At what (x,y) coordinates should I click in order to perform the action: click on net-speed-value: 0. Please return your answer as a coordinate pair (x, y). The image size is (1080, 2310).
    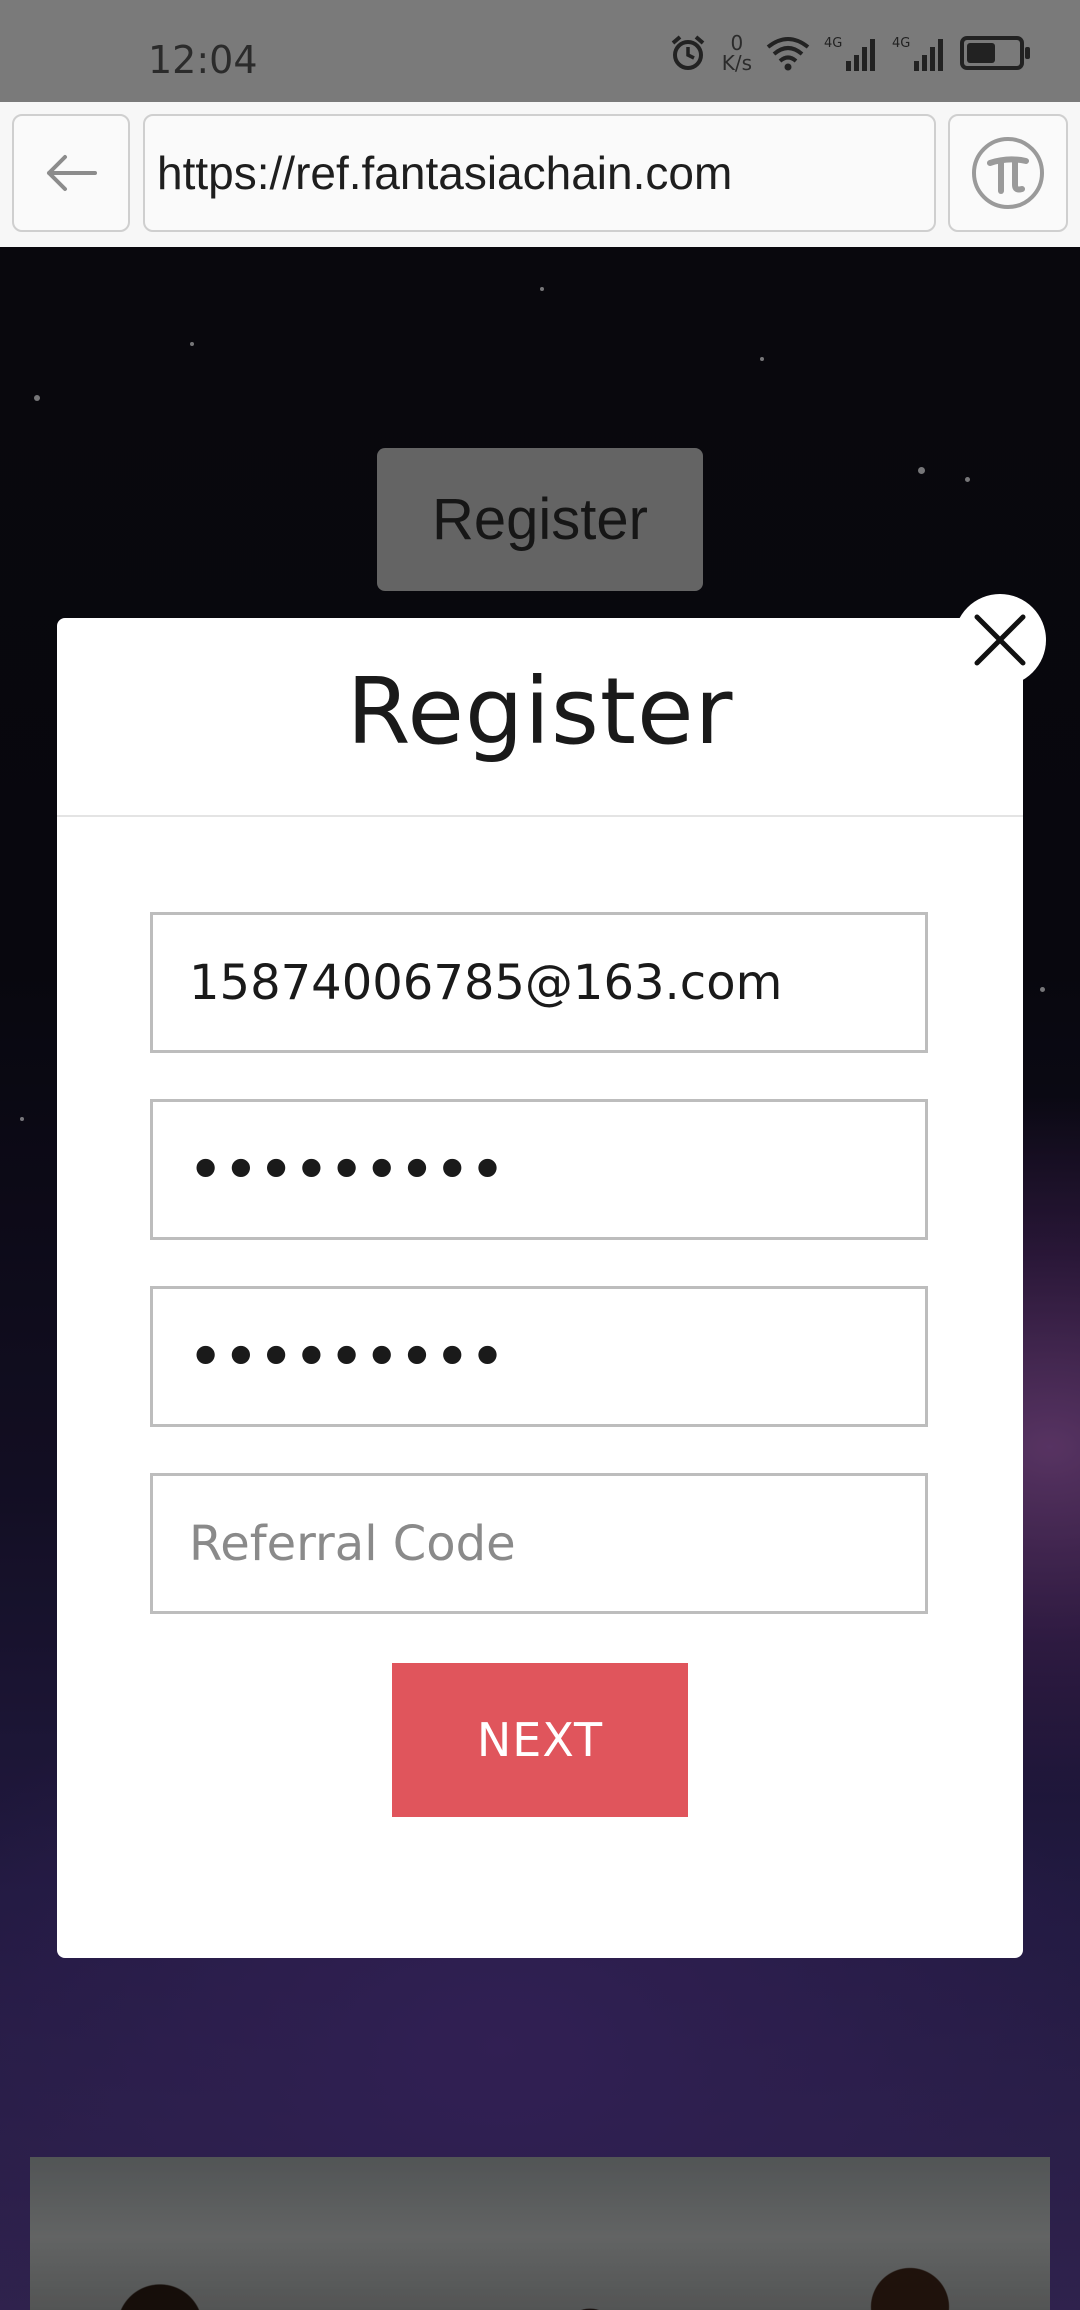
    Looking at the image, I should click on (737, 43).